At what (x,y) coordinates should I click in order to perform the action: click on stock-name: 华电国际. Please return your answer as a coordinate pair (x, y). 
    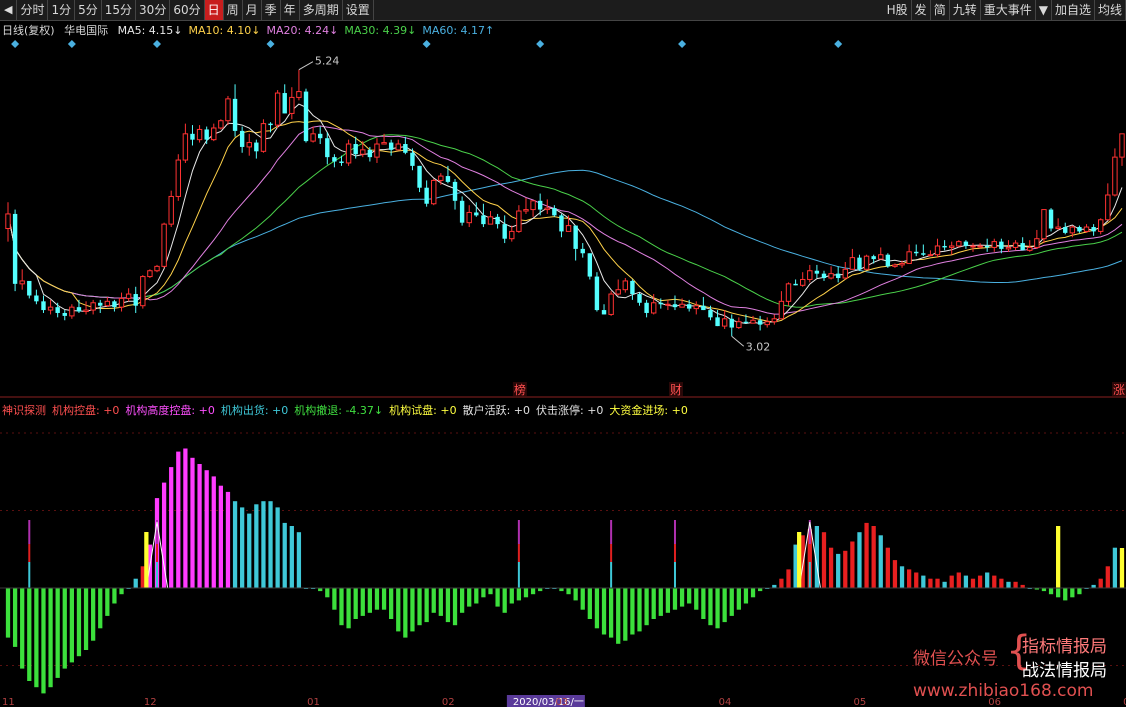
    Looking at the image, I should click on (86, 30).